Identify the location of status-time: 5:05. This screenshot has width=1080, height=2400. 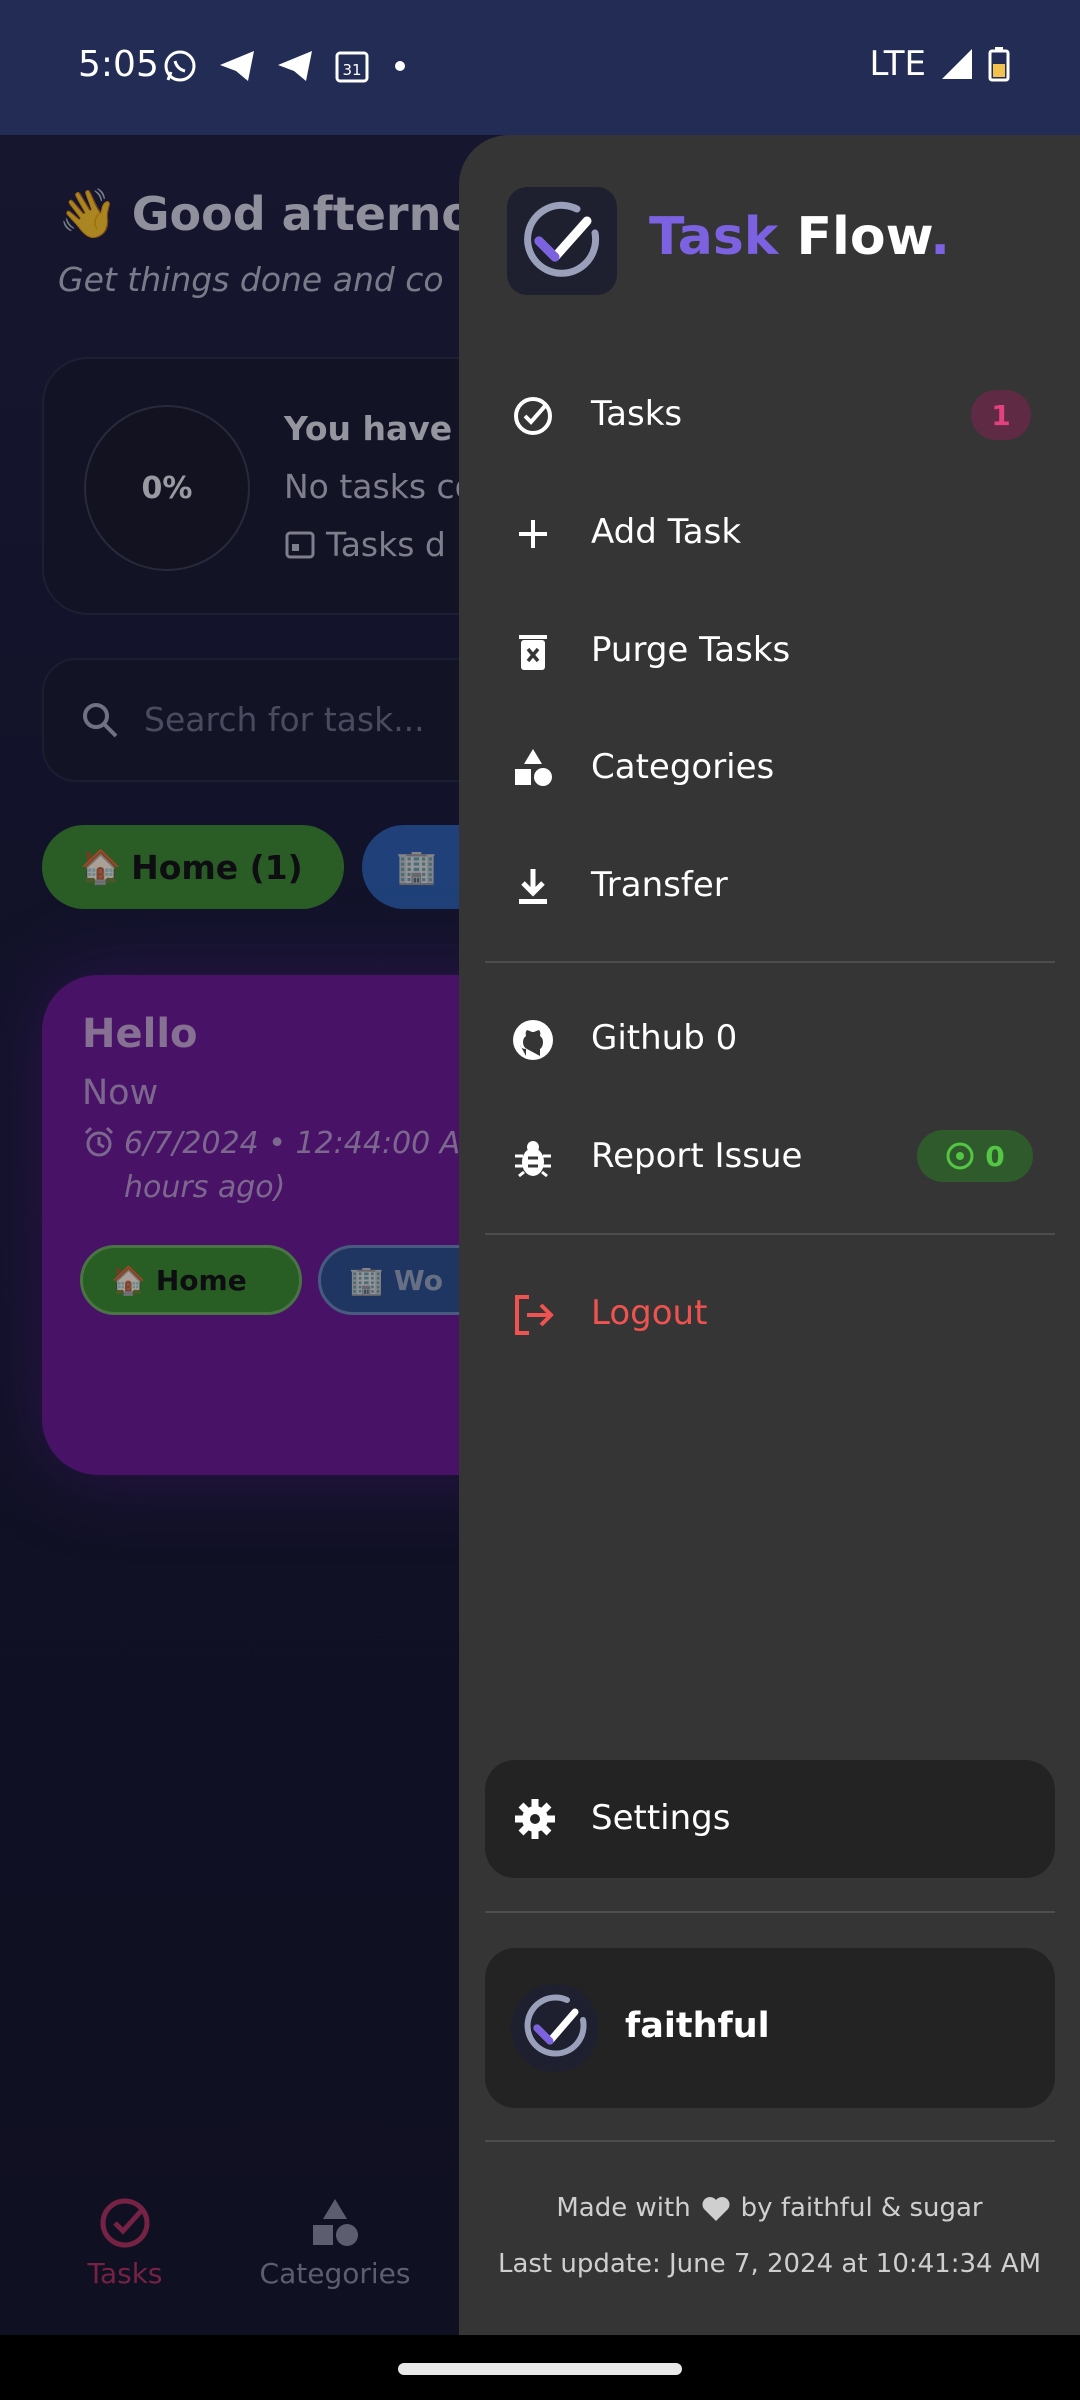
(118, 64).